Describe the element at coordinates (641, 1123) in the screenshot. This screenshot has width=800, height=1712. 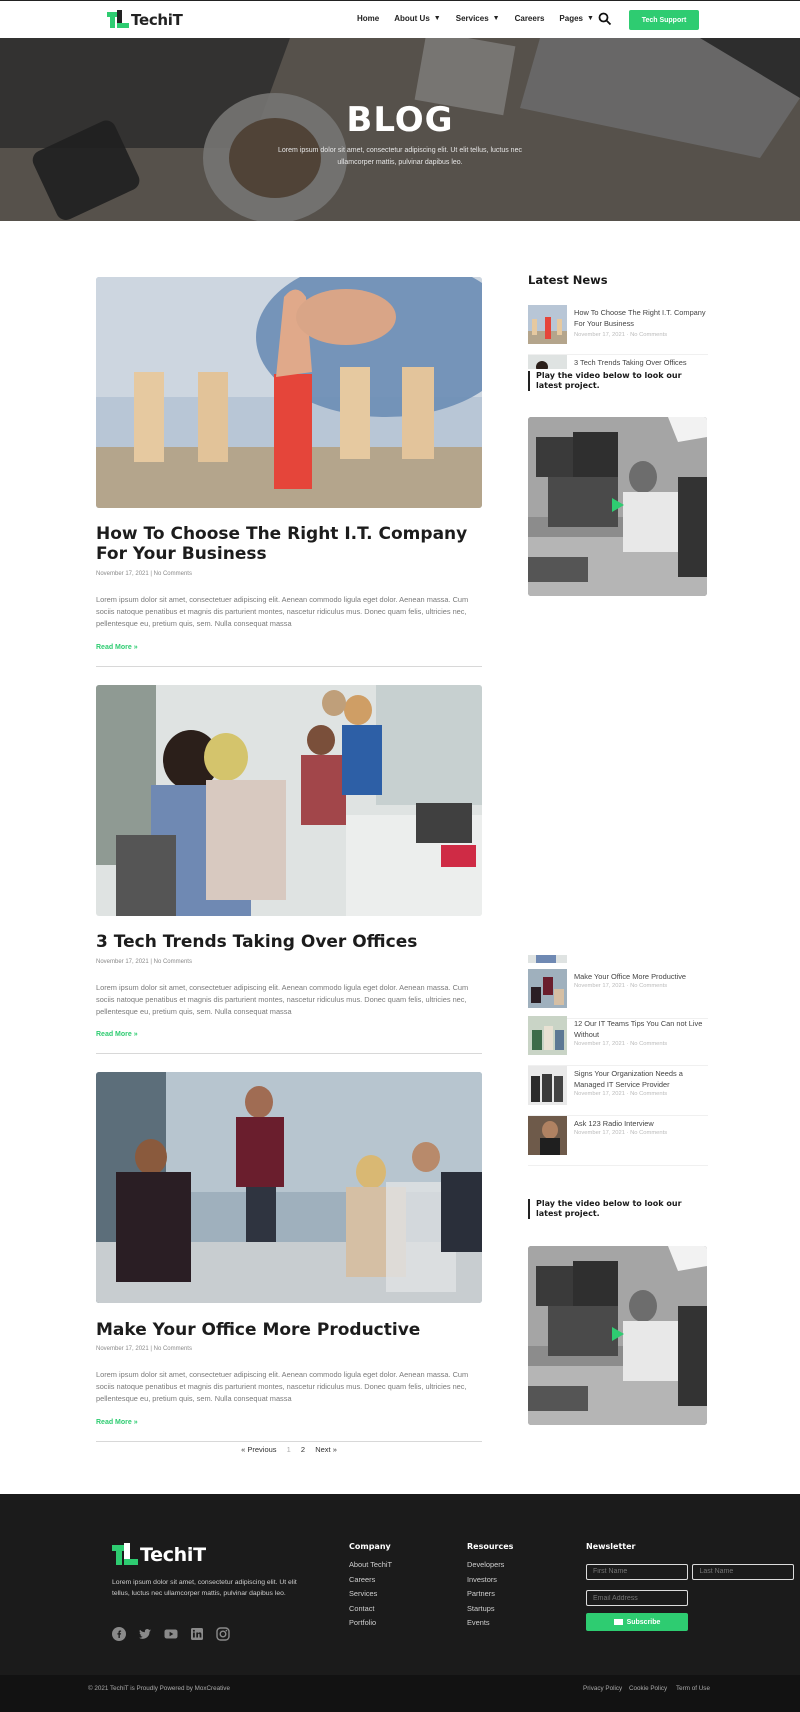
I see `news-title: Ask 123 Radio Interview` at that location.